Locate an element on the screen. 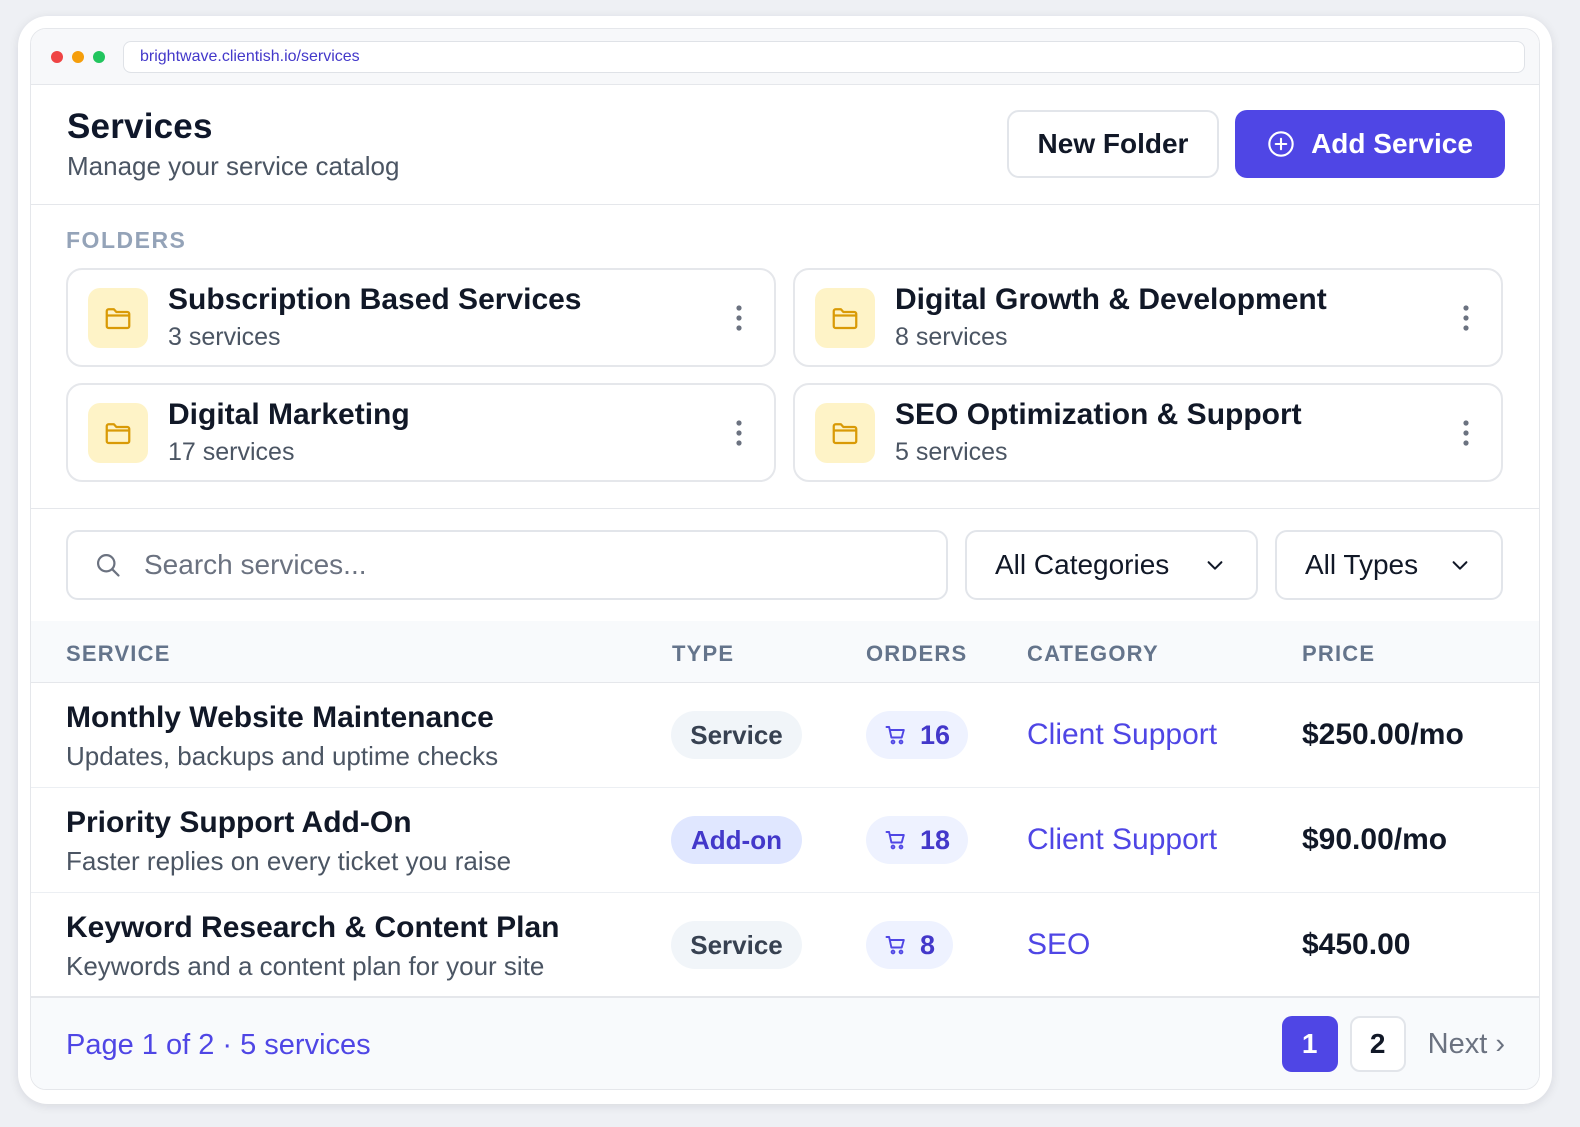  orders-count: 8 is located at coordinates (928, 944).